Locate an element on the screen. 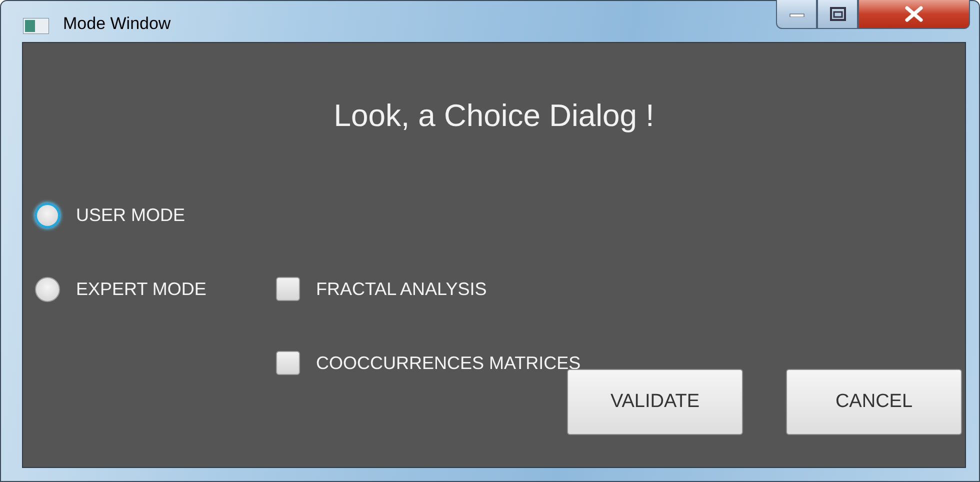  radio-label: EXPERT MODE is located at coordinates (141, 289).